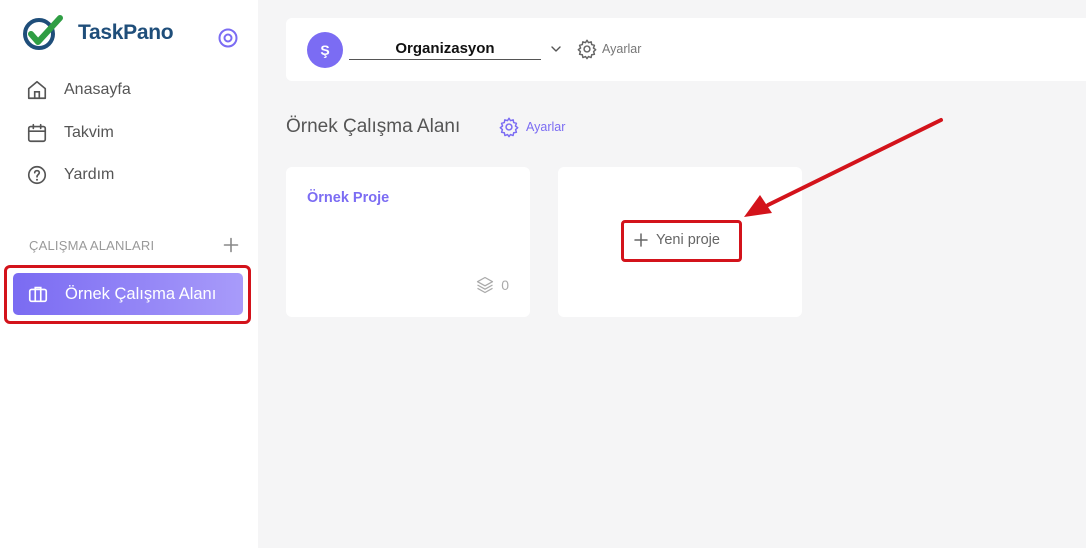 The image size is (1086, 548). I want to click on workspace-item-ornek: Örnek Çalışma Alanı, so click(128, 294).